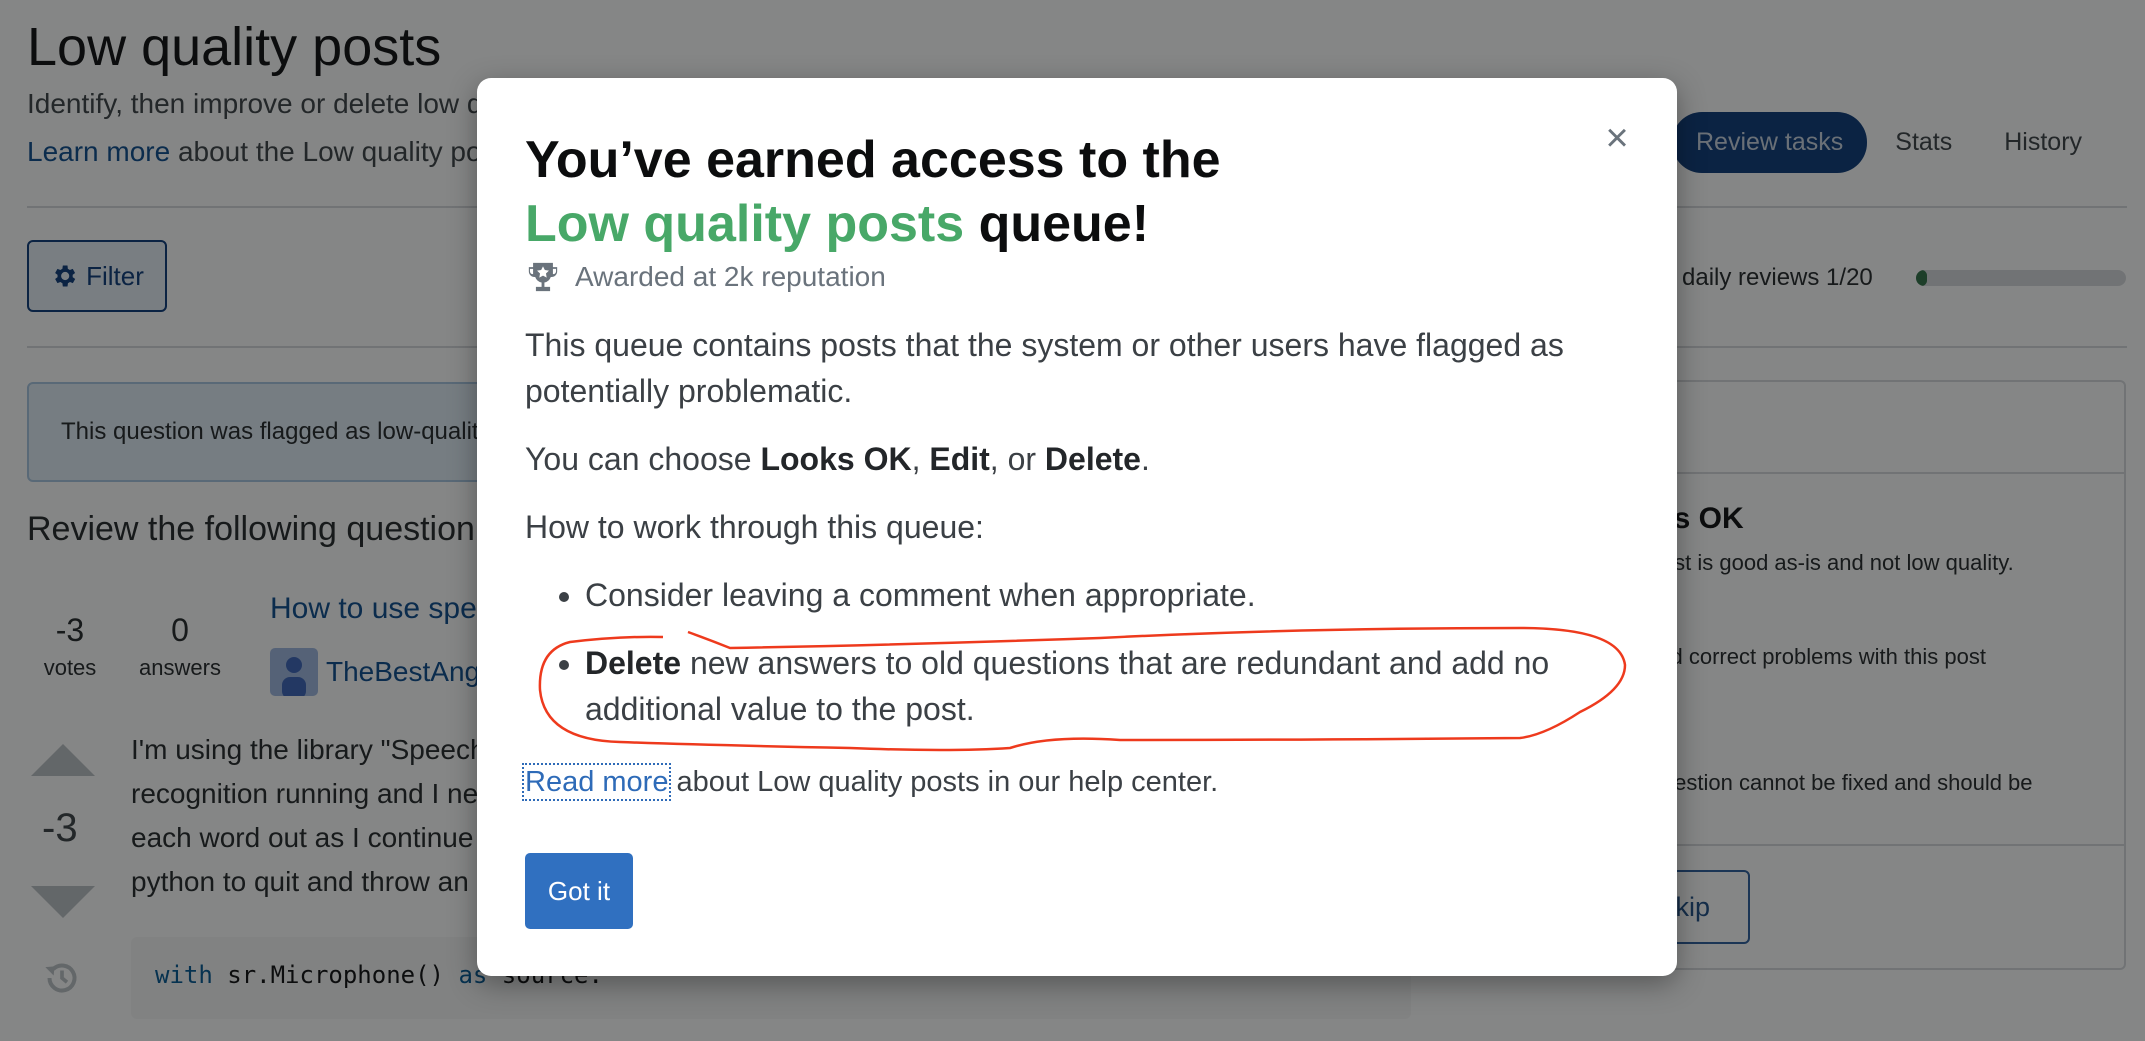 The height and width of the screenshot is (1041, 2145). Describe the element at coordinates (745, 224) in the screenshot. I see `modal-title-queue-name: Low quality posts` at that location.